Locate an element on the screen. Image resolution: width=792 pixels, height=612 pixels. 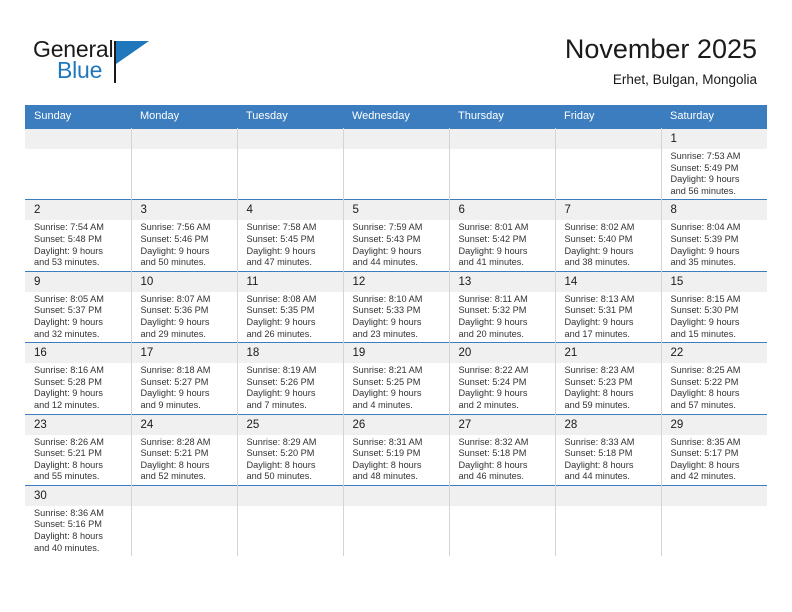
daylight-duration-line2: and 12 minutes. is located at coordinates (67, 404).